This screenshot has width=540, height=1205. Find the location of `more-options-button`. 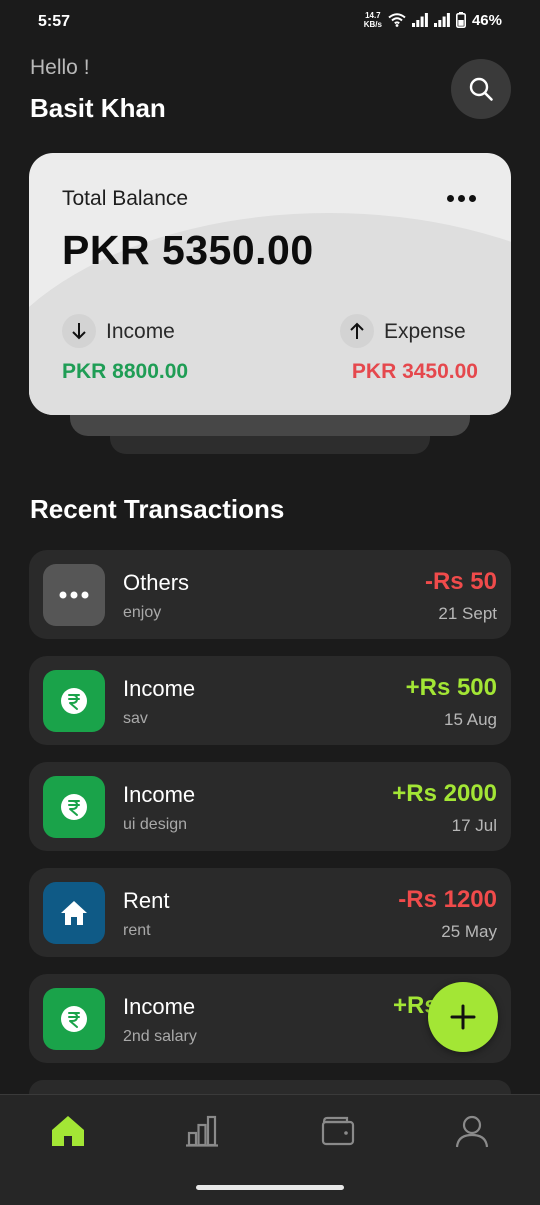

more-options-button is located at coordinates (462, 198).